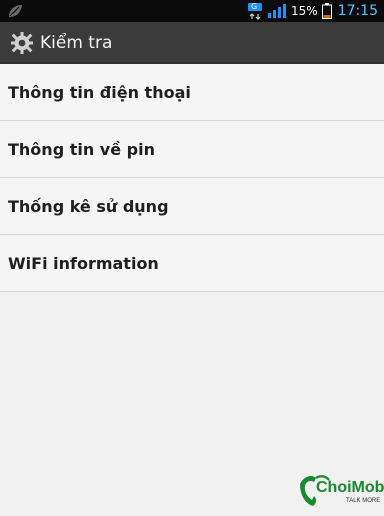  Describe the element at coordinates (192, 149) in the screenshot. I see `list-item-battery-info: Thông tin về pin` at that location.